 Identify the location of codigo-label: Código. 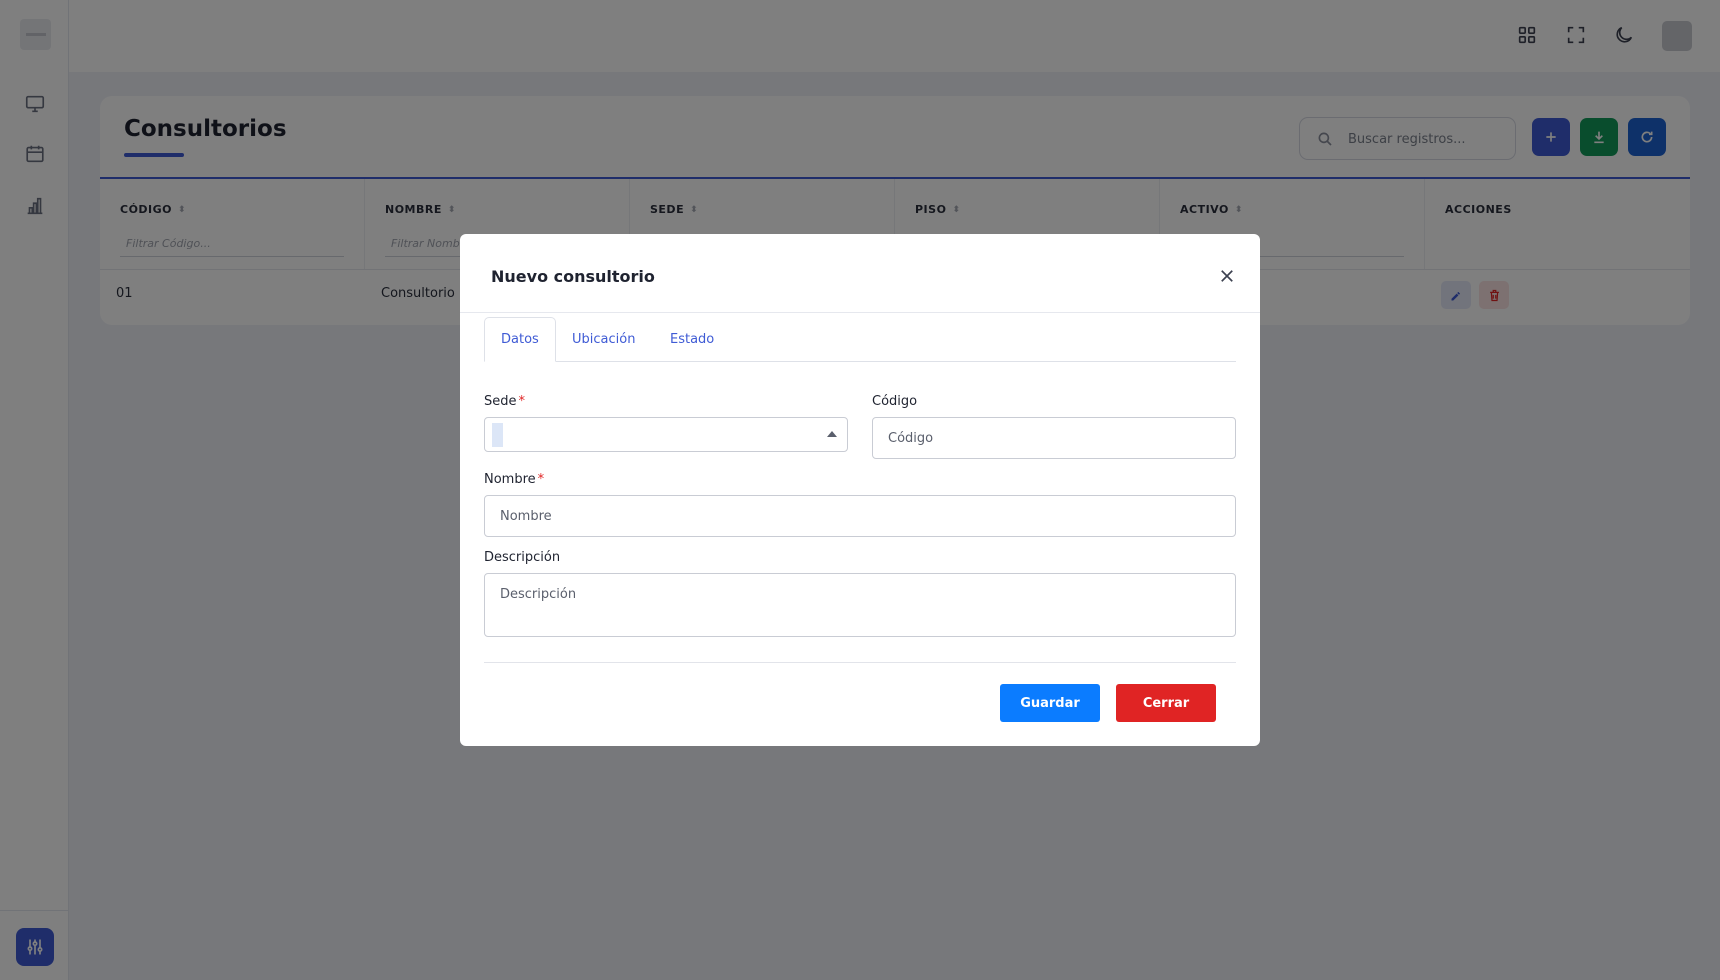
(895, 401).